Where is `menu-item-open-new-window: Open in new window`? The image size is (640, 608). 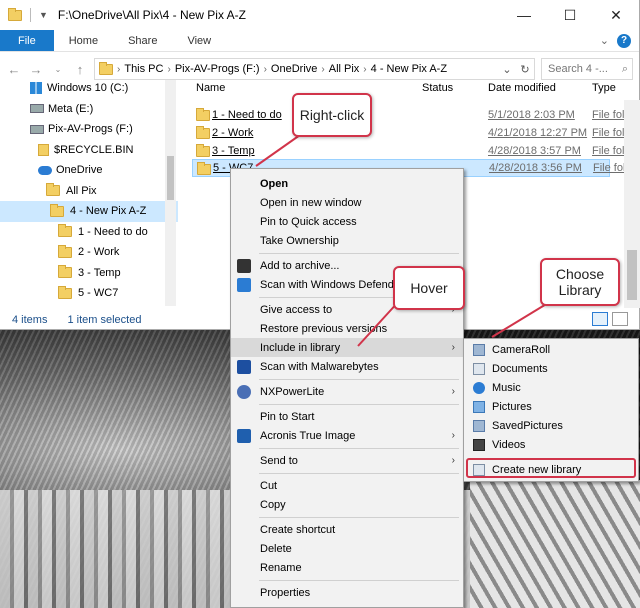
menu-item-open-new-window: Open in new window is located at coordinates (347, 202).